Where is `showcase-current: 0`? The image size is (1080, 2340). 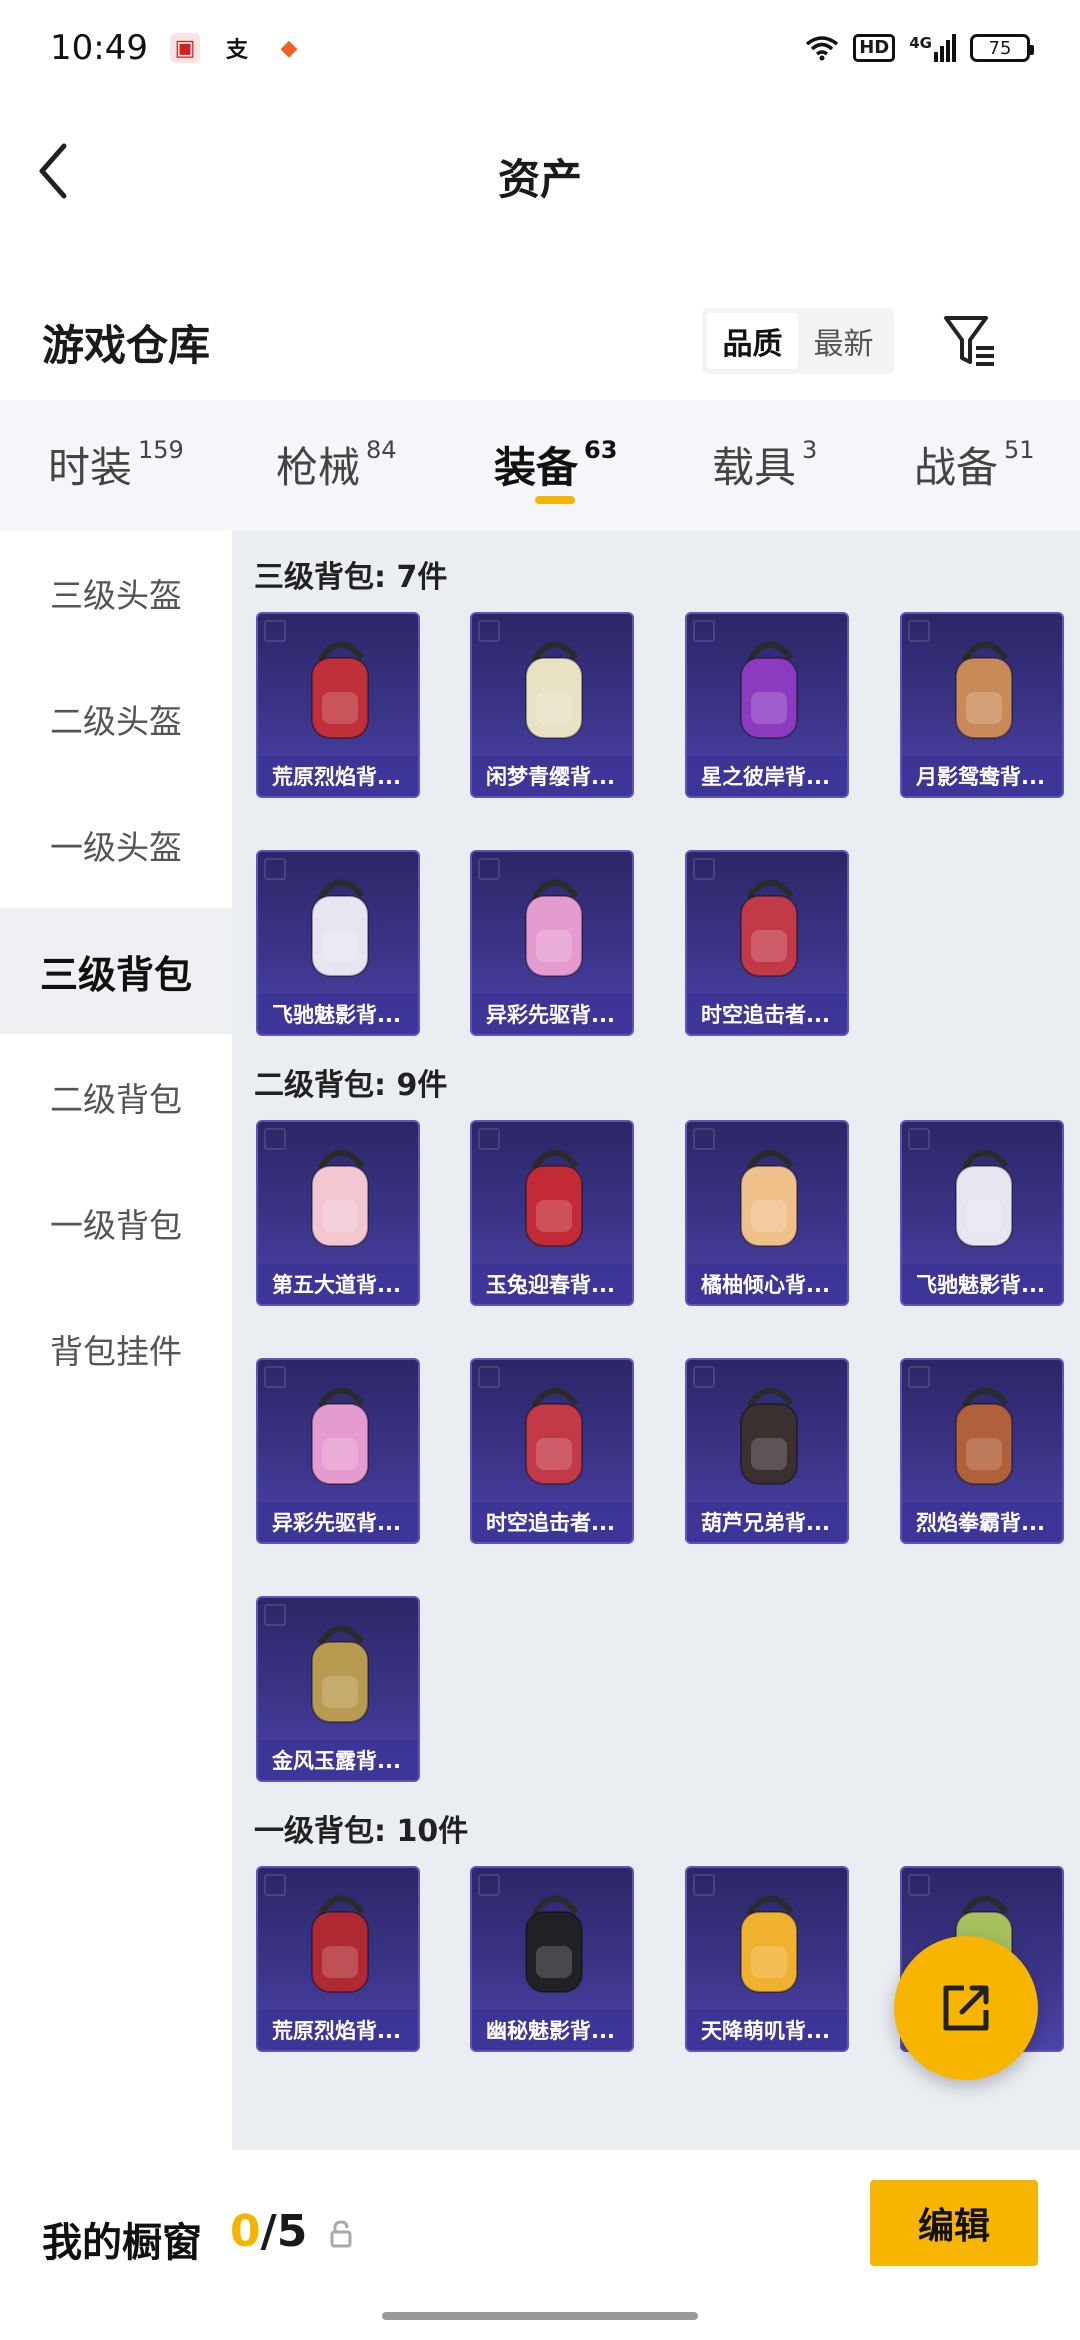
showcase-current: 0 is located at coordinates (245, 2231).